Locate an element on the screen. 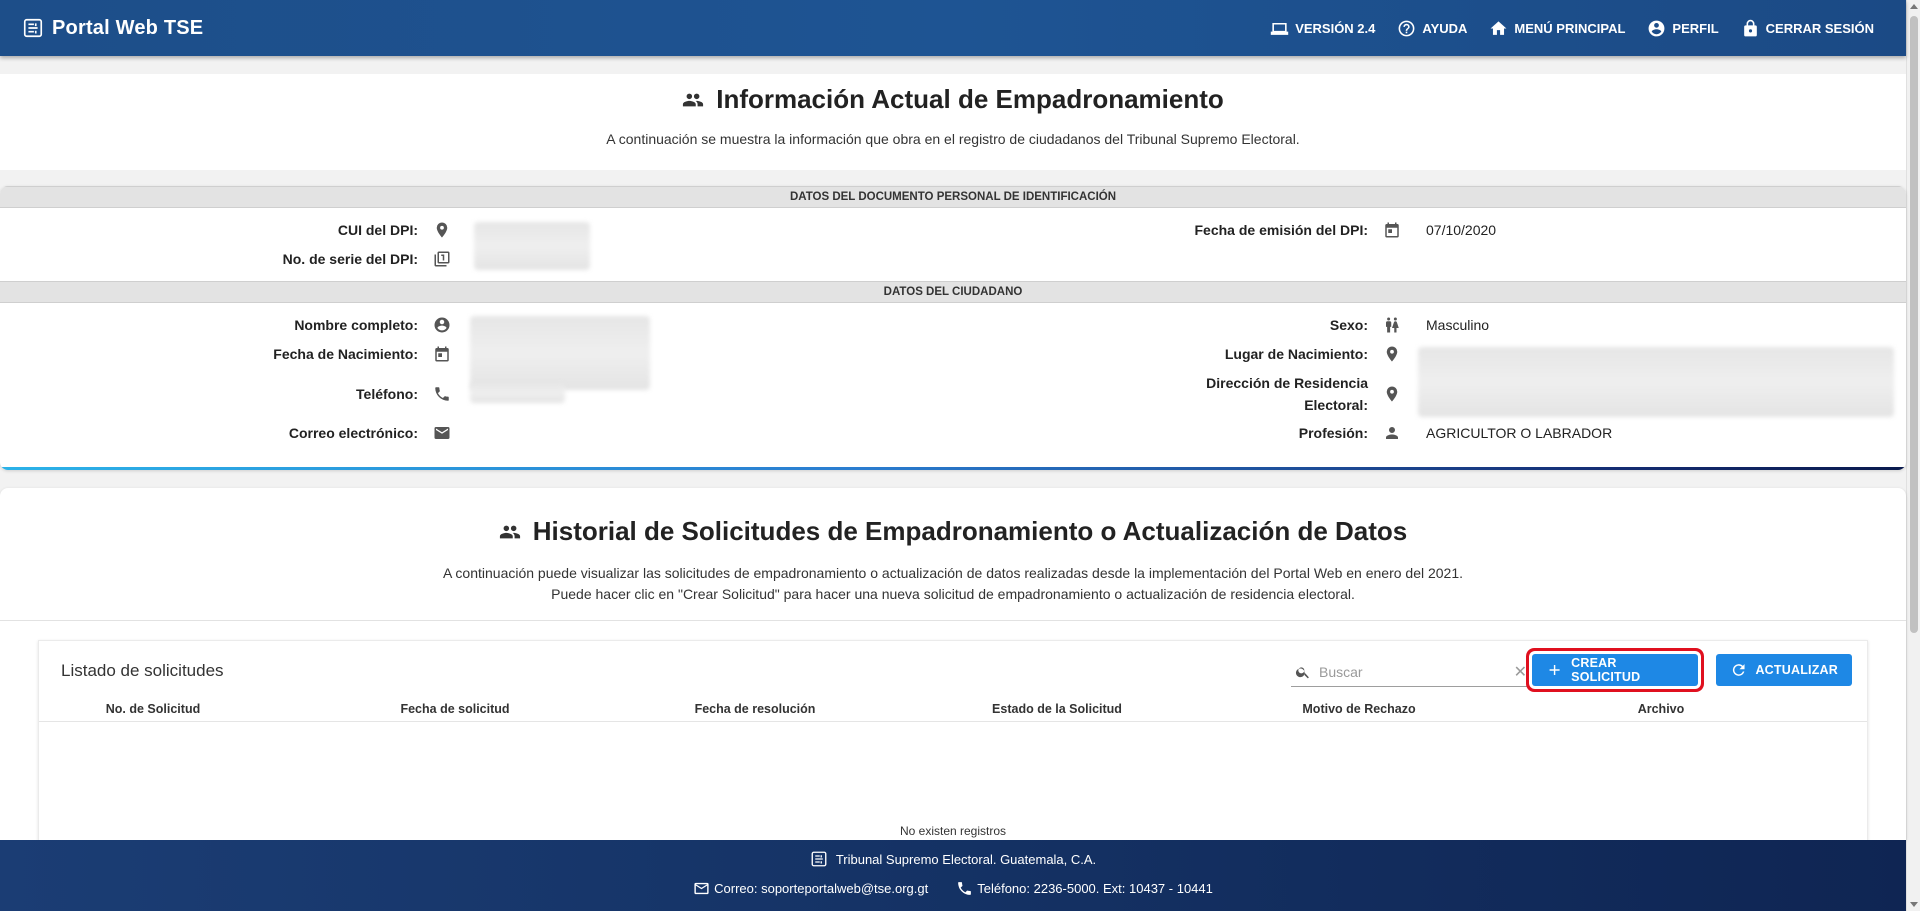 This screenshot has height=911, width=1920. wc-icon is located at coordinates (1392, 325).